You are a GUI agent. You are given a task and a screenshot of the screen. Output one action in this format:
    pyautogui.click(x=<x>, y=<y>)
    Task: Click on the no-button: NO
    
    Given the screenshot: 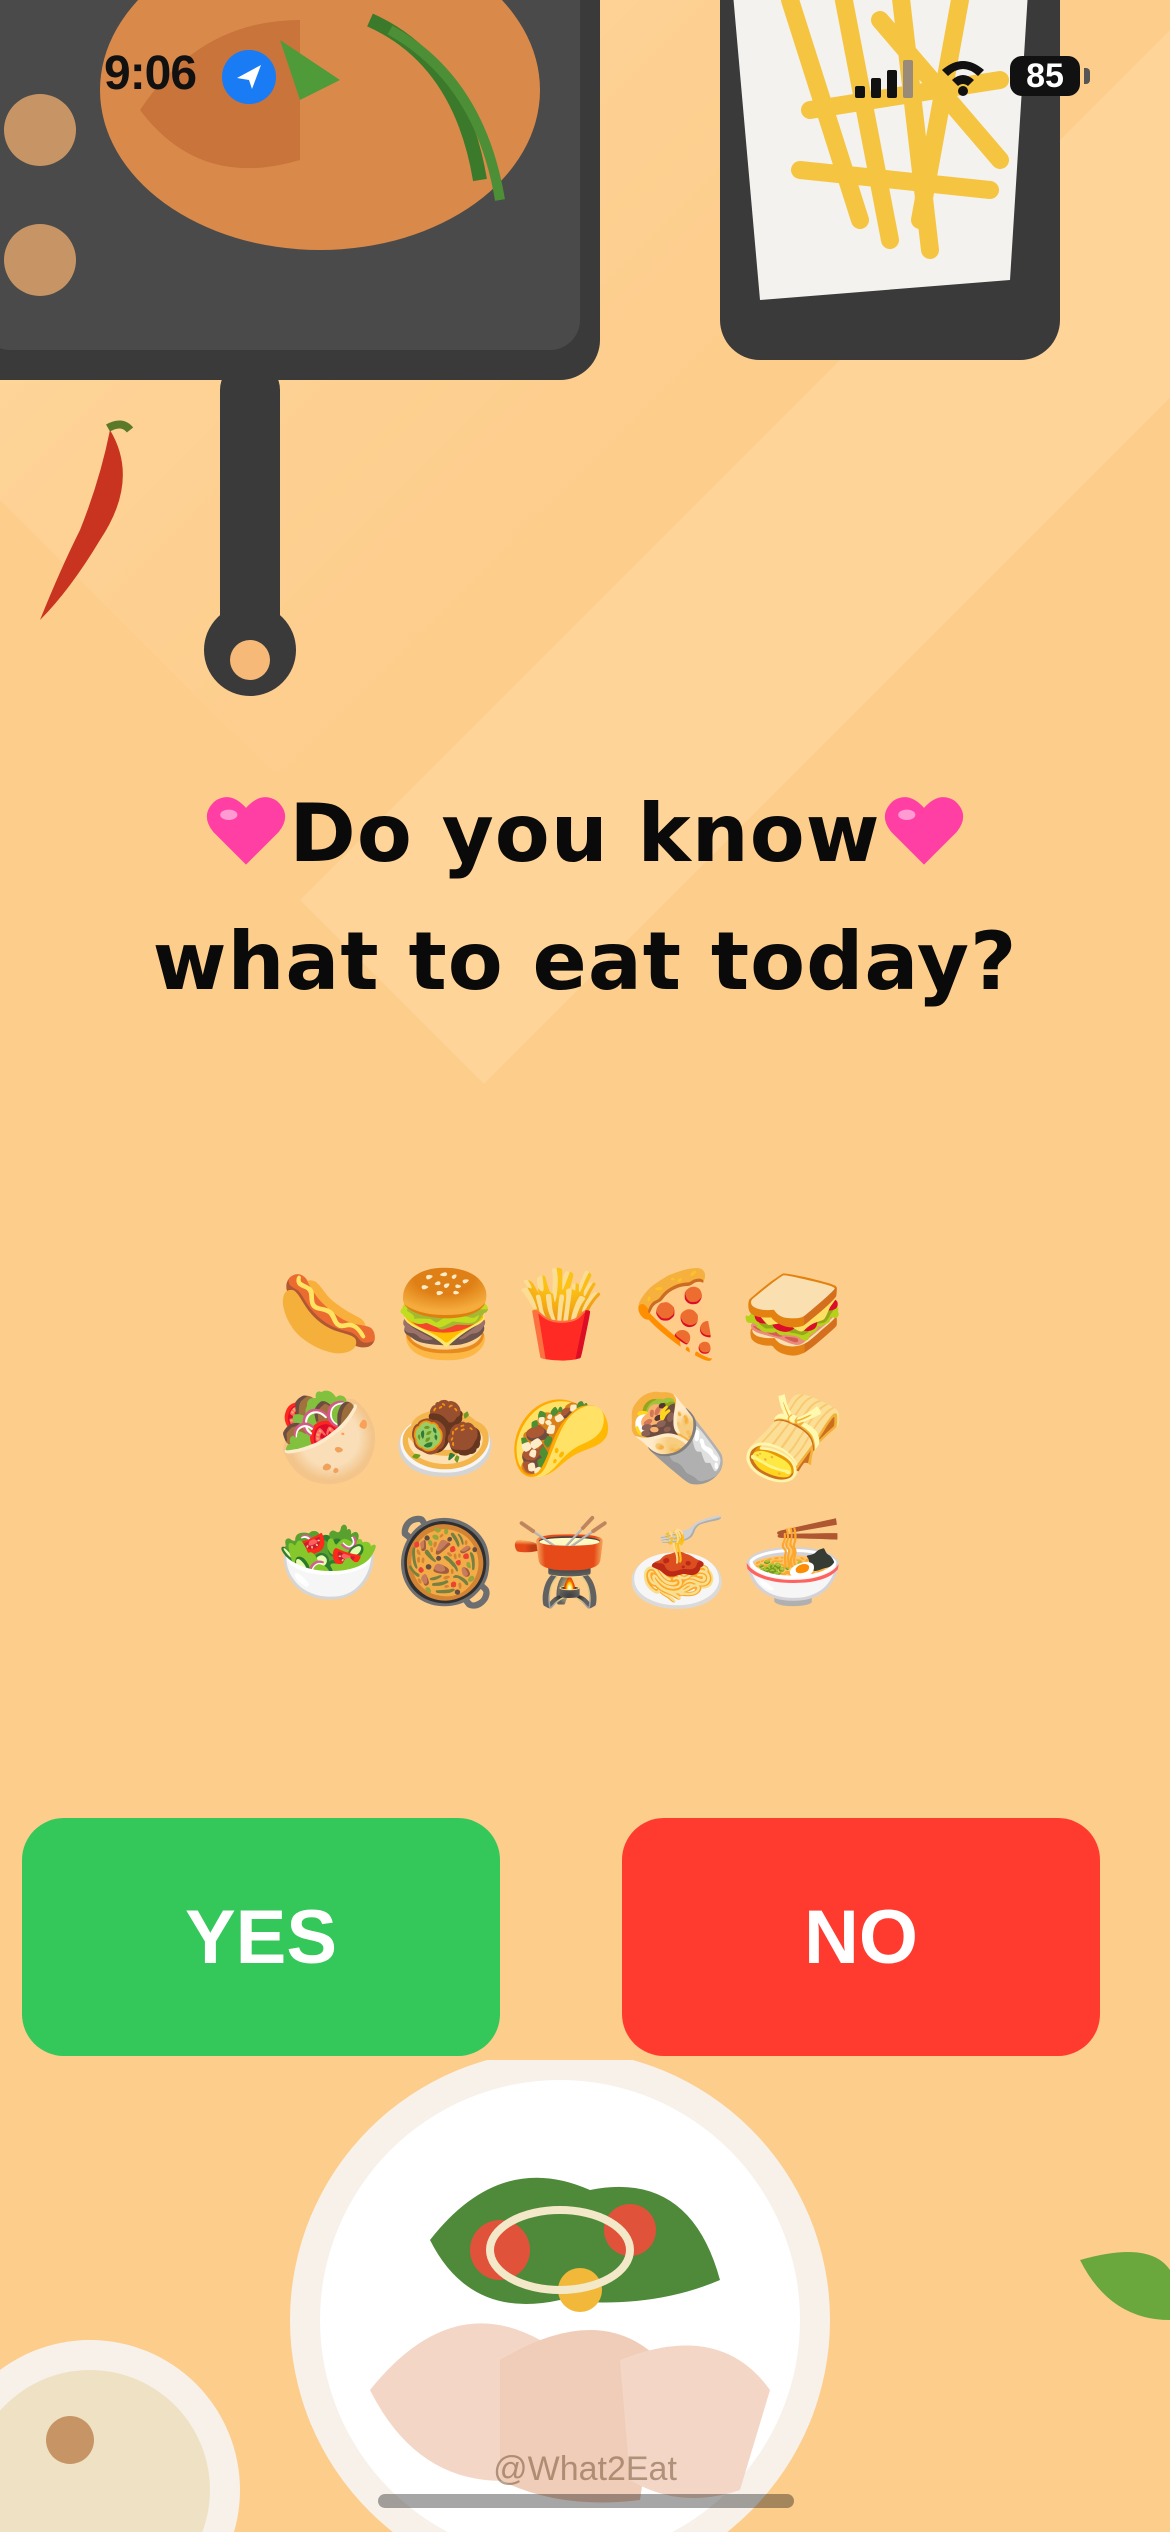 What is the action you would take?
    pyautogui.click(x=861, y=1937)
    